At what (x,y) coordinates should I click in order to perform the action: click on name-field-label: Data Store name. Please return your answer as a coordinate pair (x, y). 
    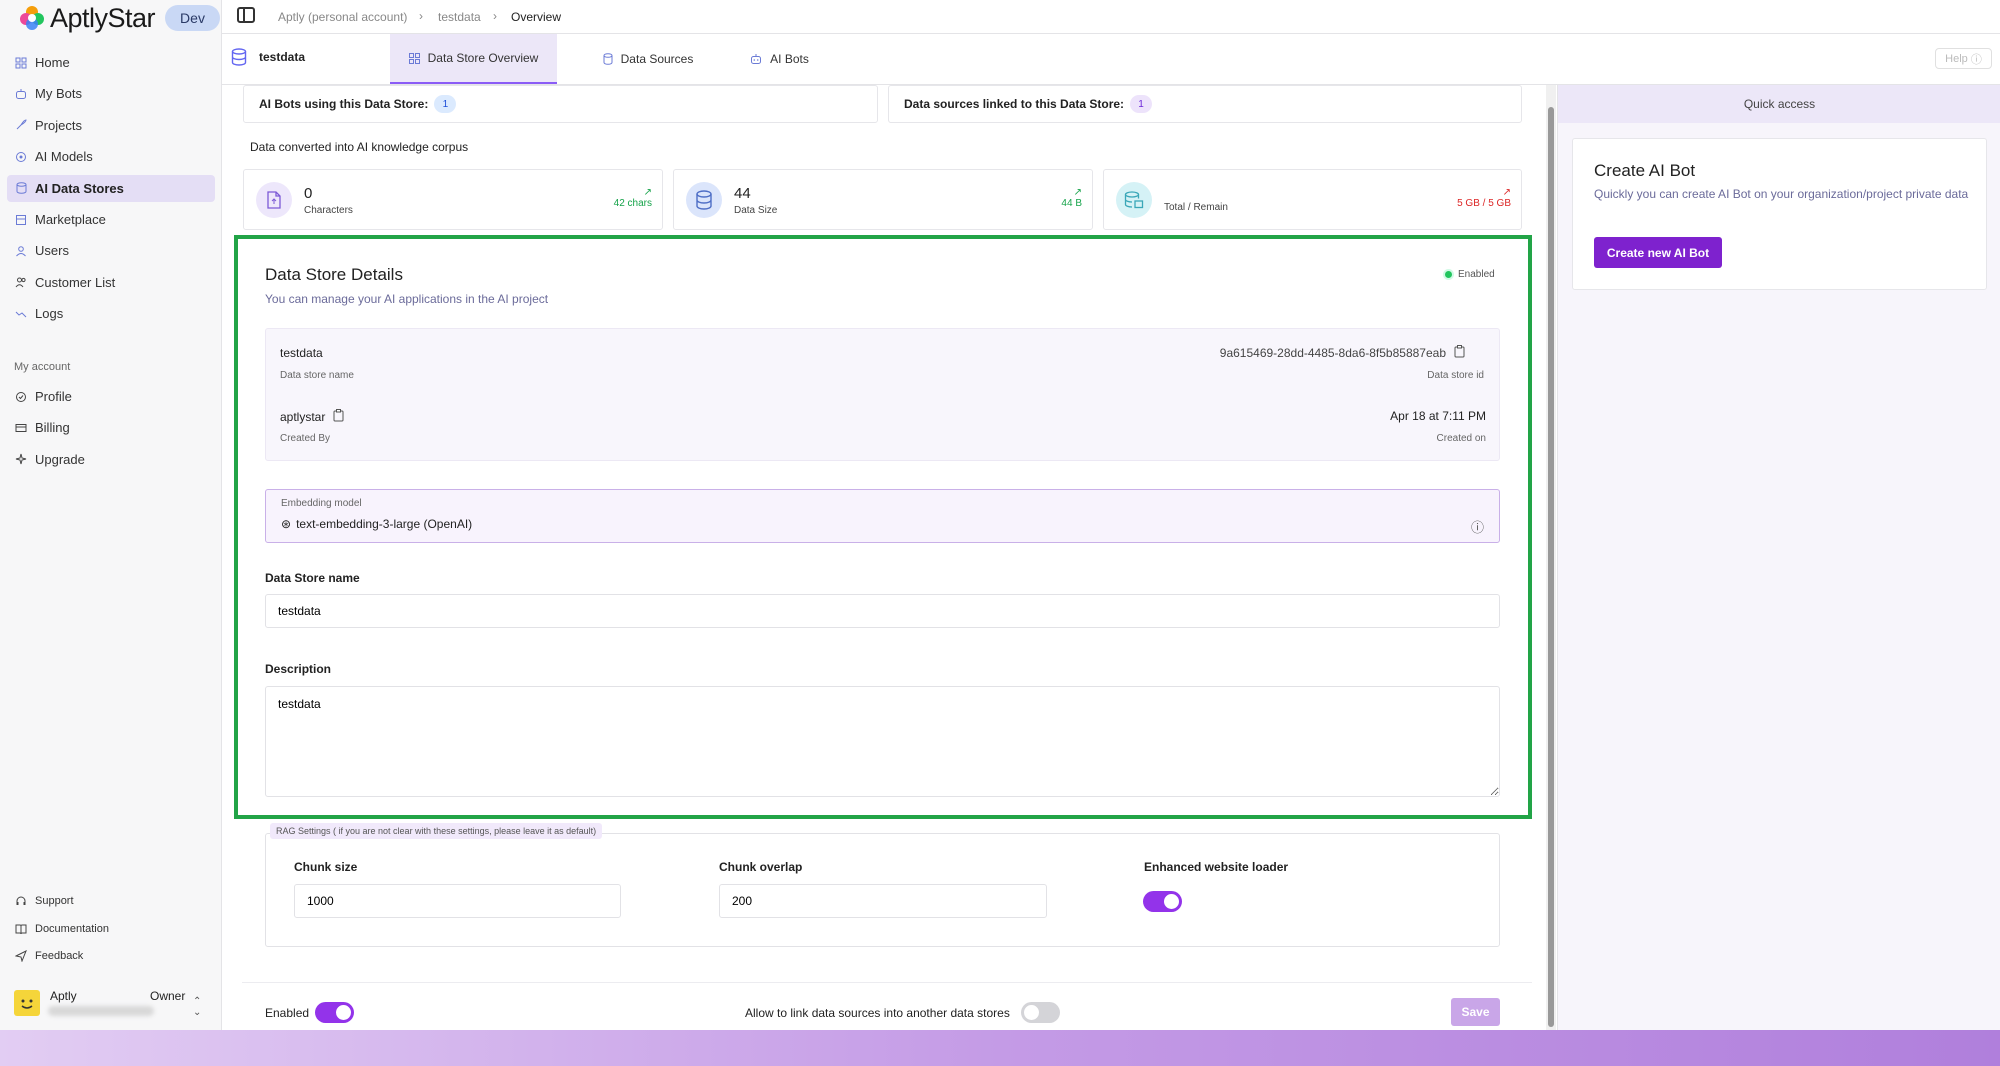
    Looking at the image, I should click on (312, 578).